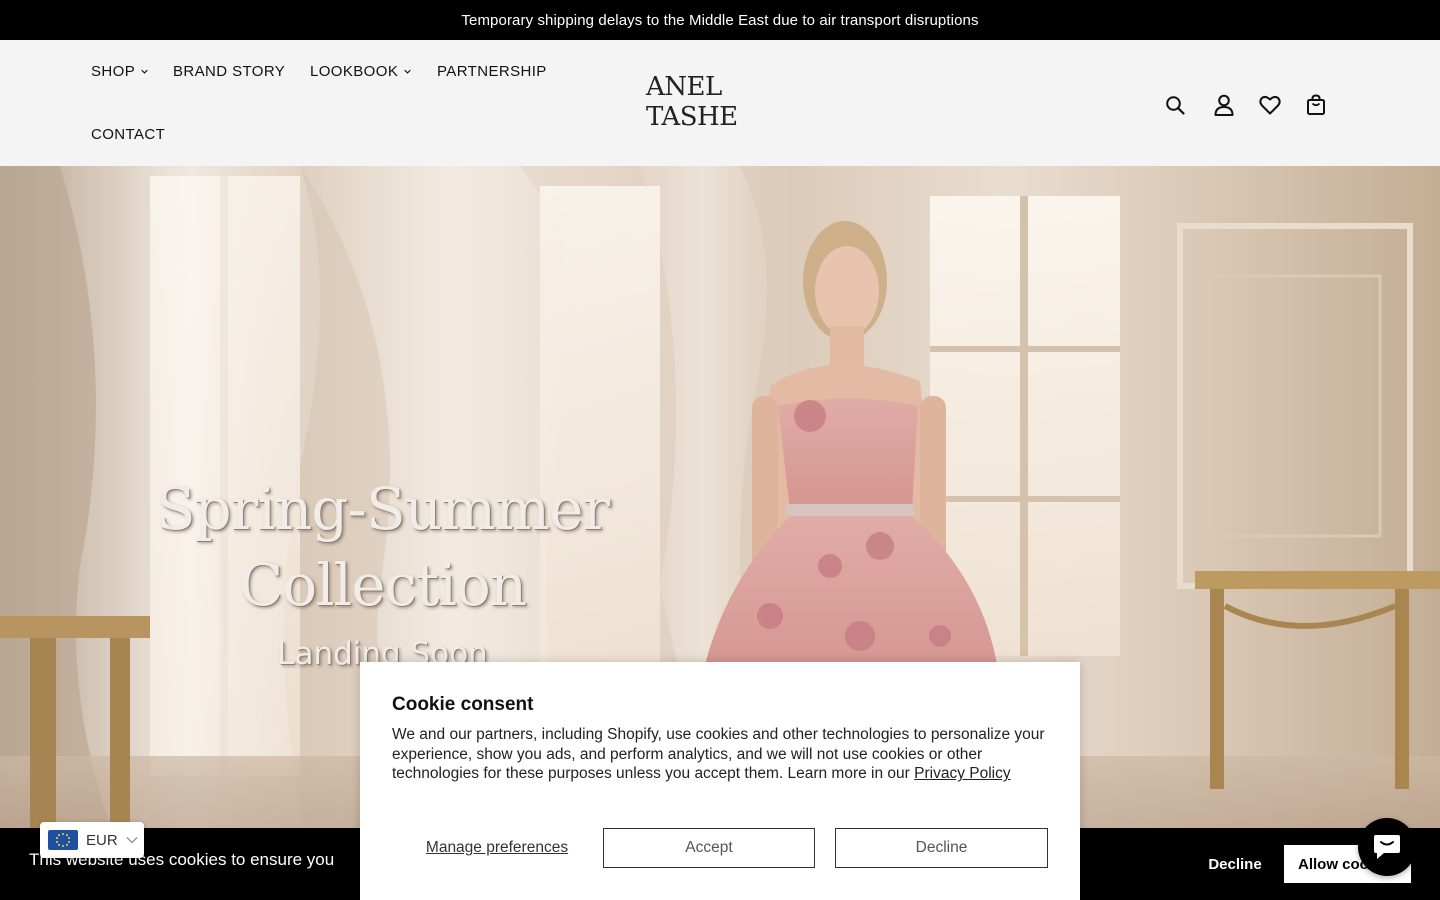 The width and height of the screenshot is (1440, 900). I want to click on account-button, so click(1224, 105).